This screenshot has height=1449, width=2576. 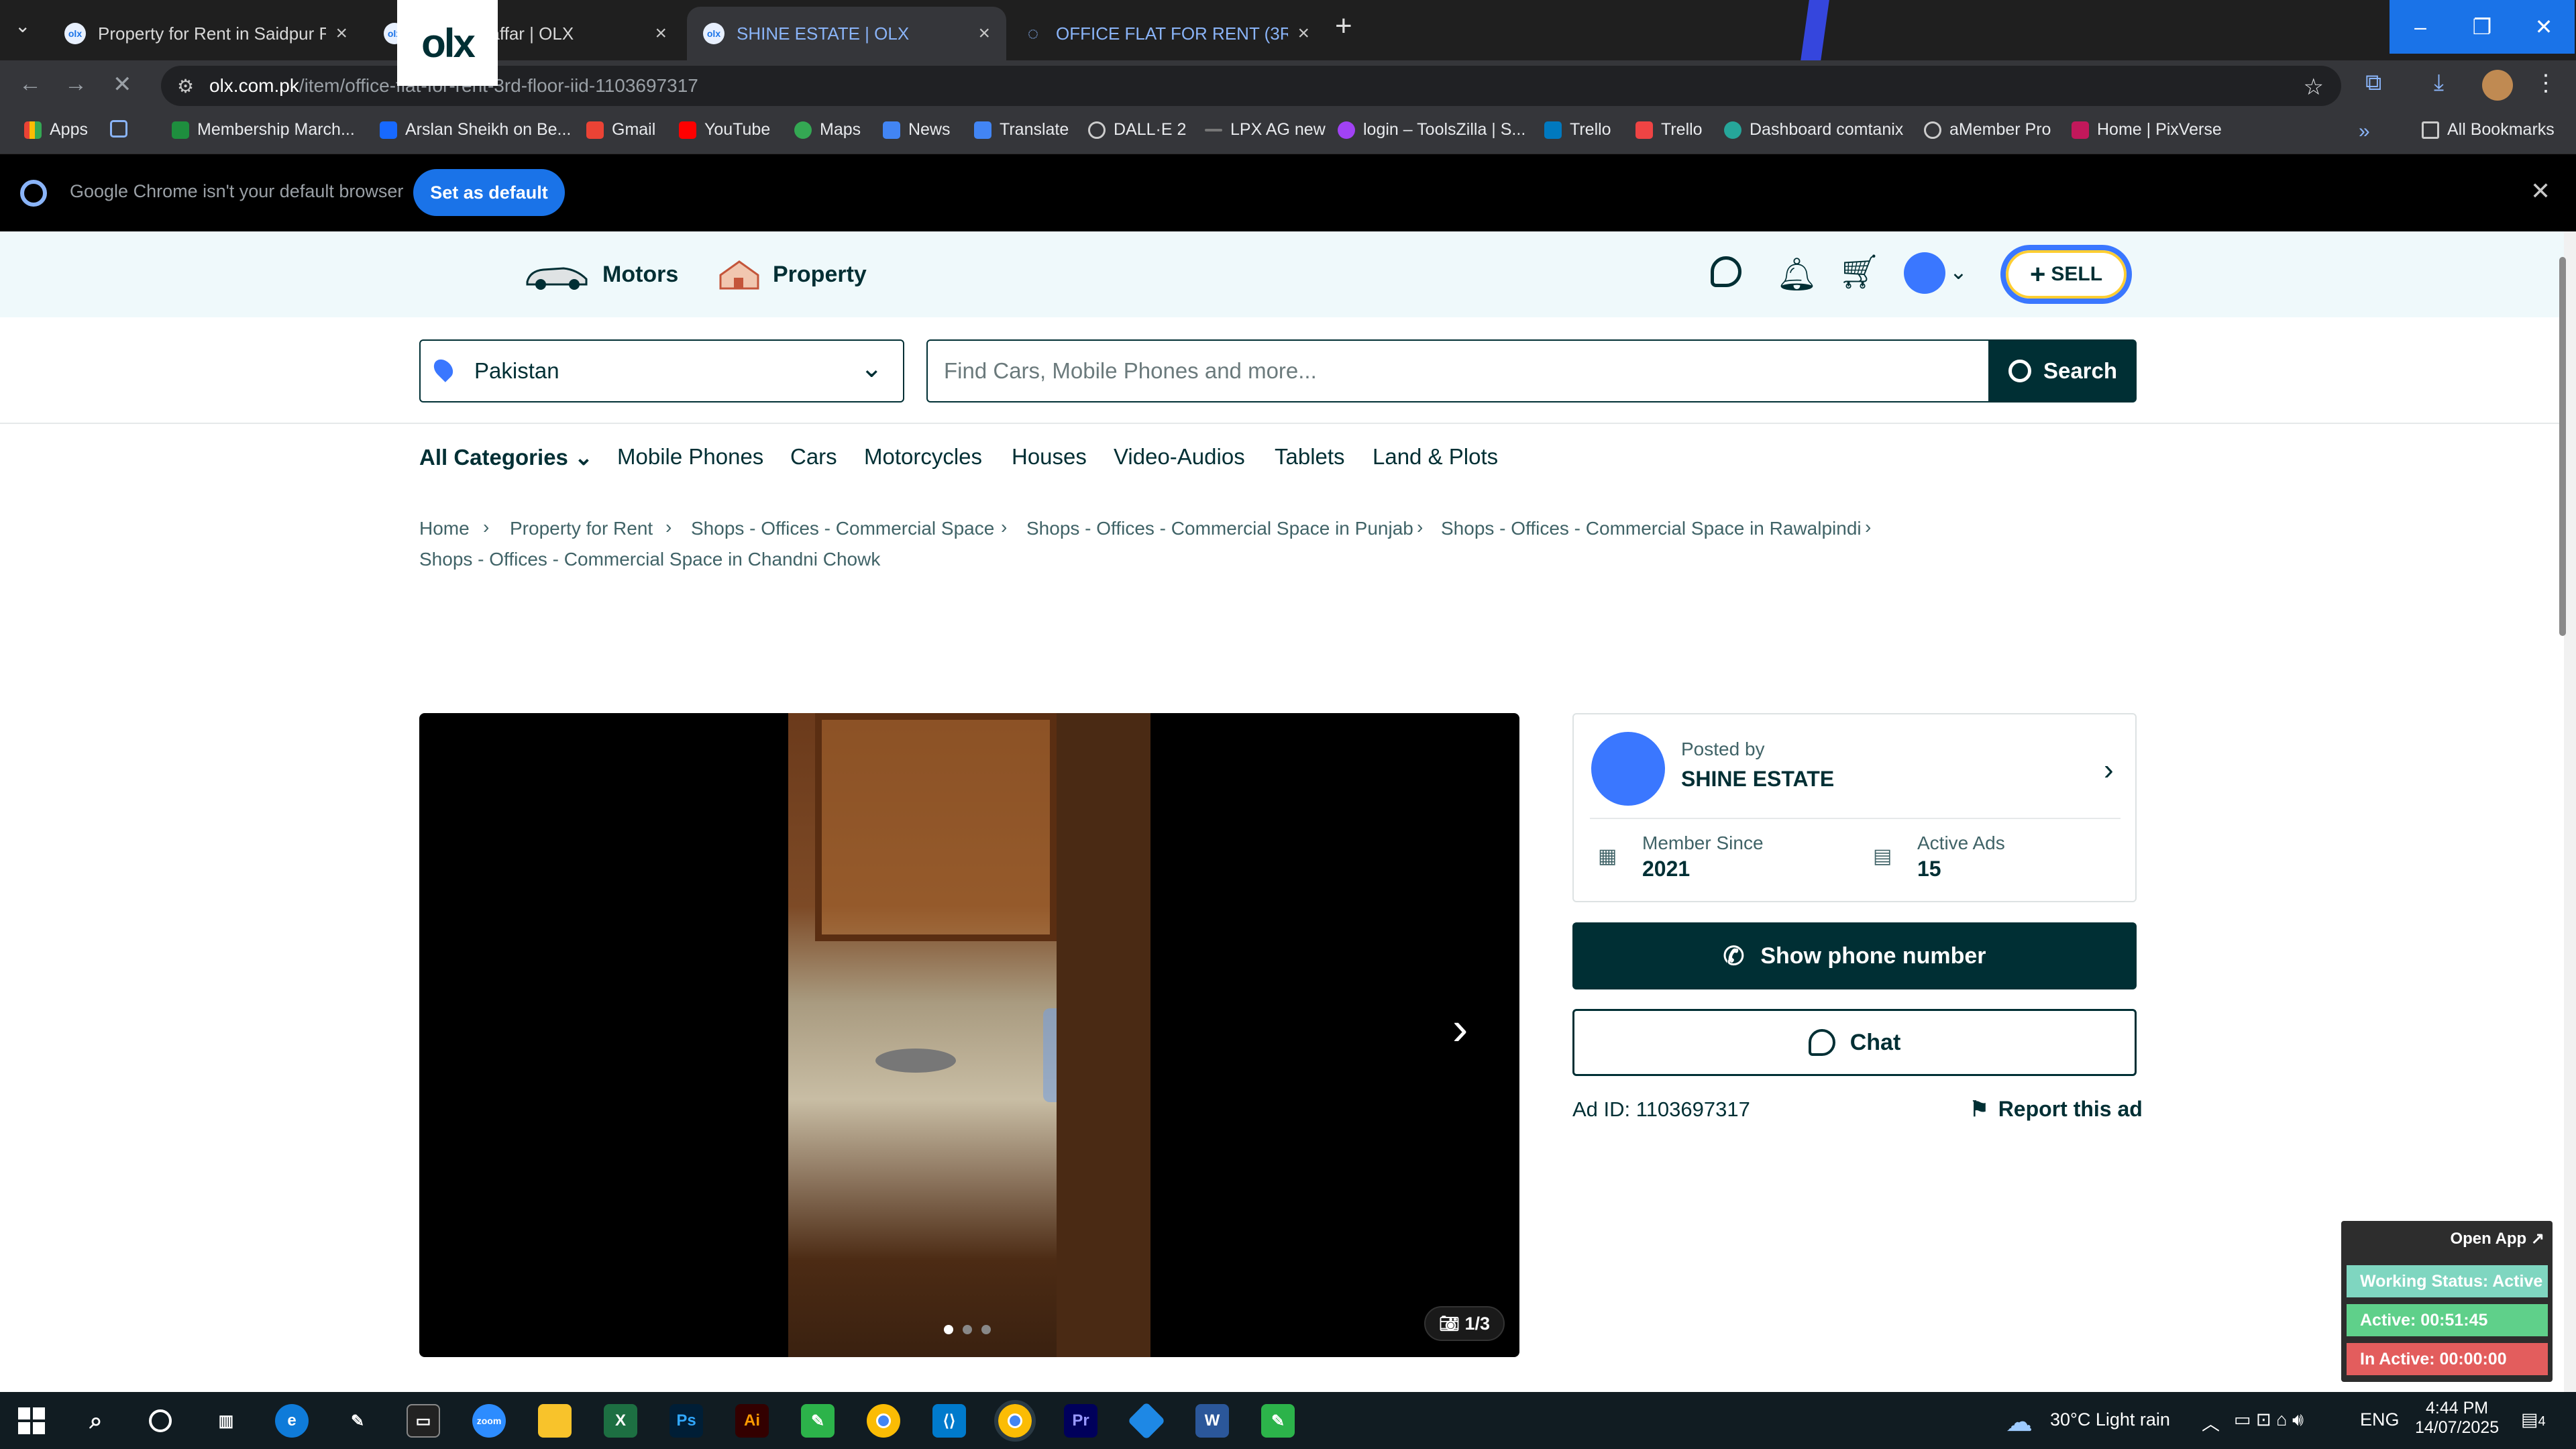 What do you see at coordinates (1265, 130) in the screenshot?
I see `bookmark-lpx: LPX AG new` at bounding box center [1265, 130].